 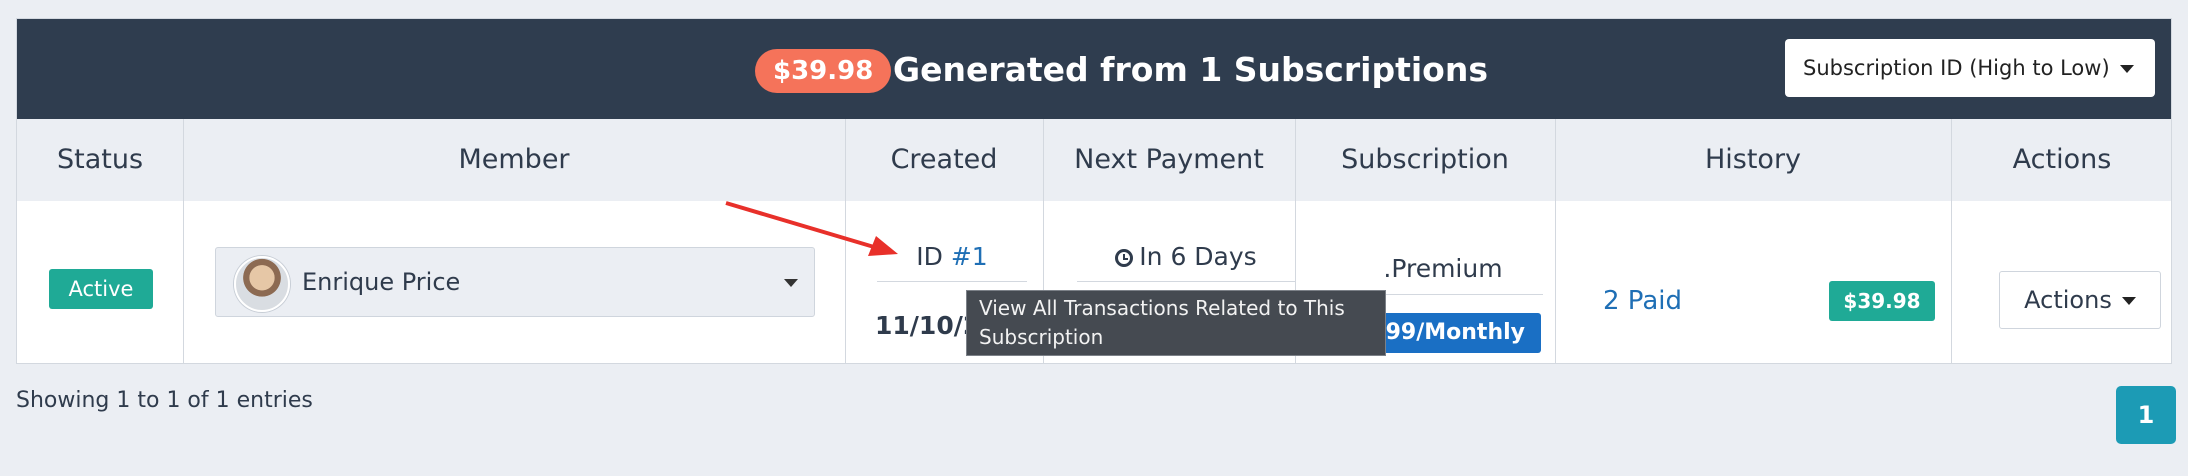 What do you see at coordinates (164, 400) in the screenshot?
I see `entries-info: Showing 1 to 1 of 1 entries` at bounding box center [164, 400].